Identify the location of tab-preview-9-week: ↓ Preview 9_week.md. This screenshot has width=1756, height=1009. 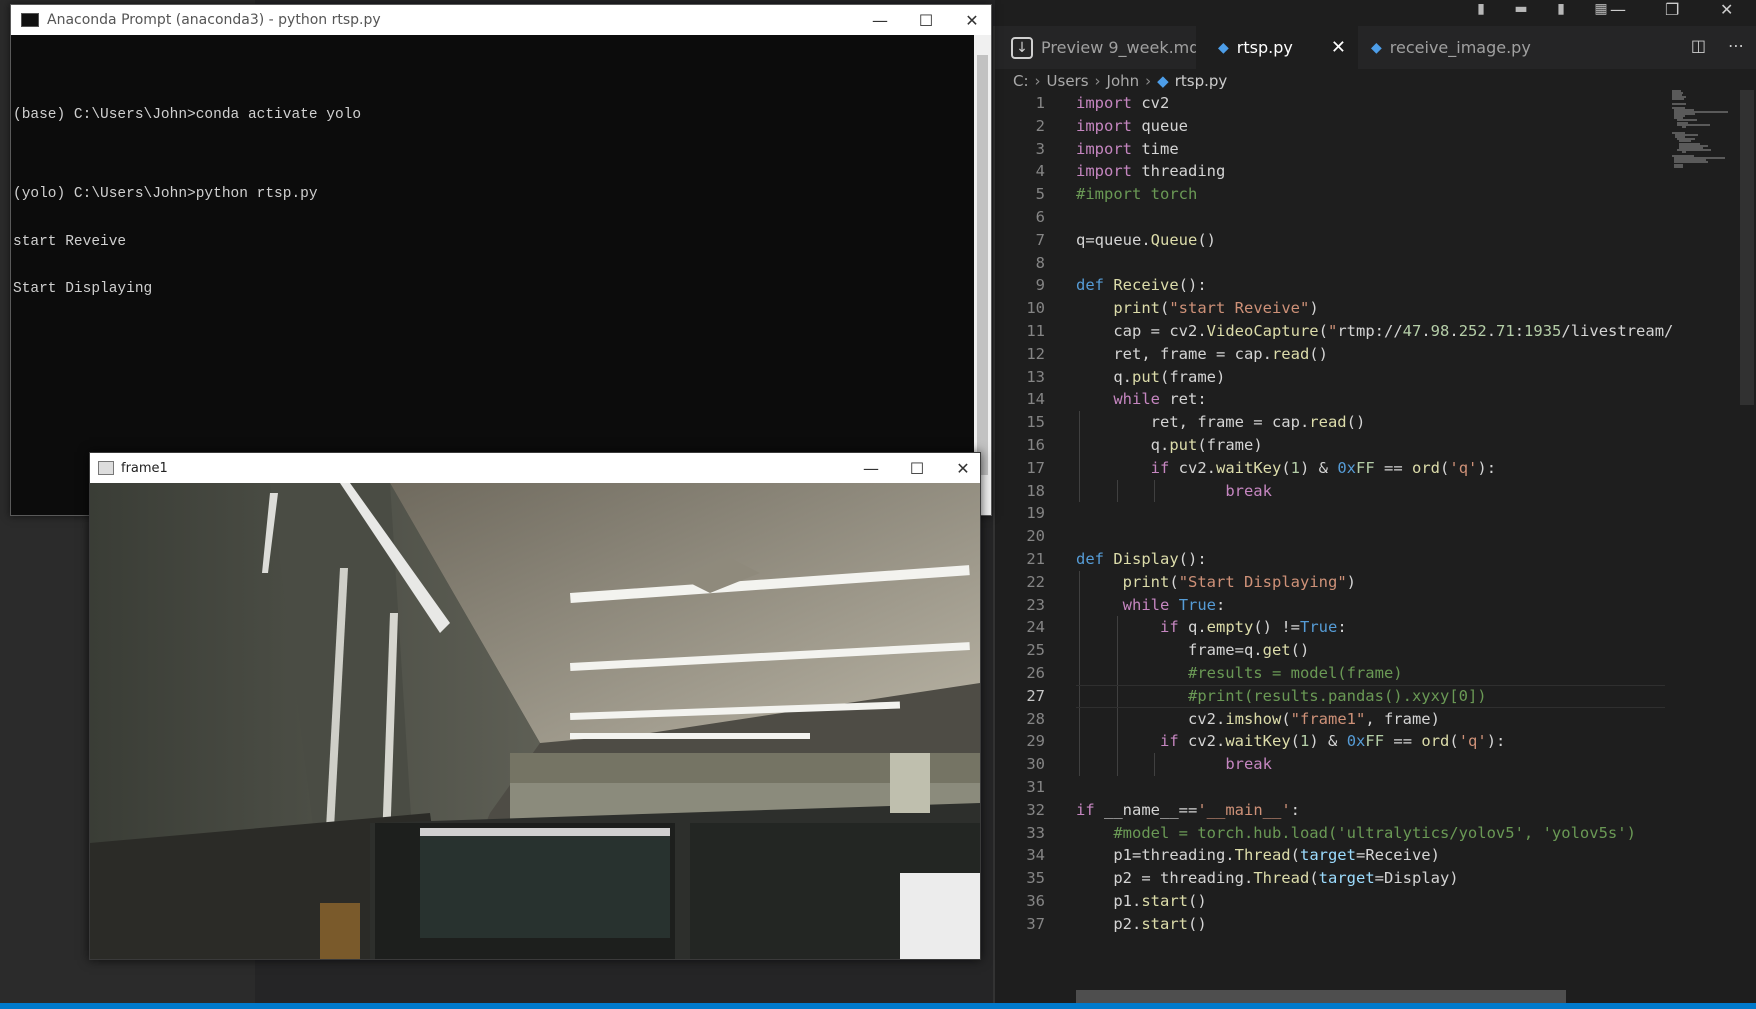
(1114, 47).